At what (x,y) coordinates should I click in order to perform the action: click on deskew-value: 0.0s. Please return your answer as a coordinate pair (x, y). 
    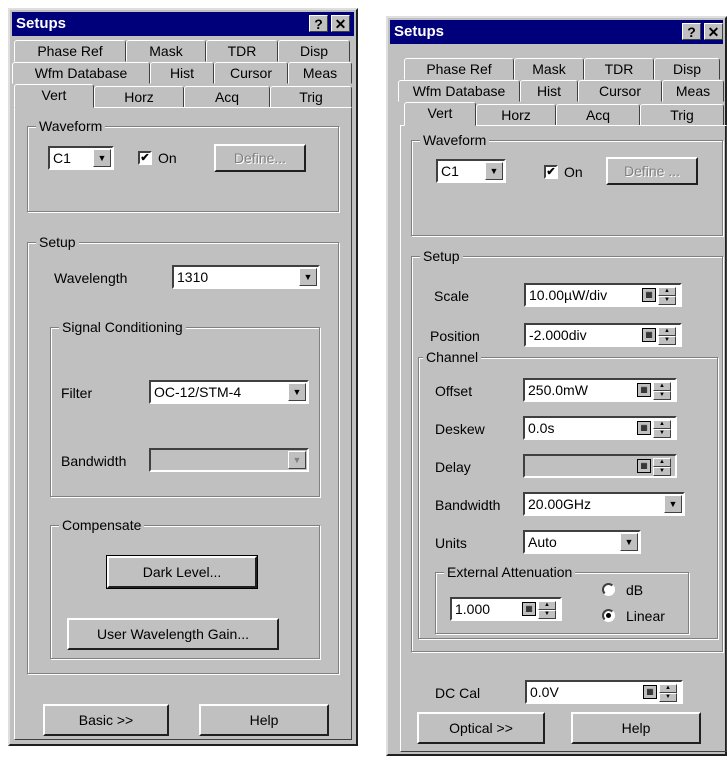
    Looking at the image, I should click on (541, 428).